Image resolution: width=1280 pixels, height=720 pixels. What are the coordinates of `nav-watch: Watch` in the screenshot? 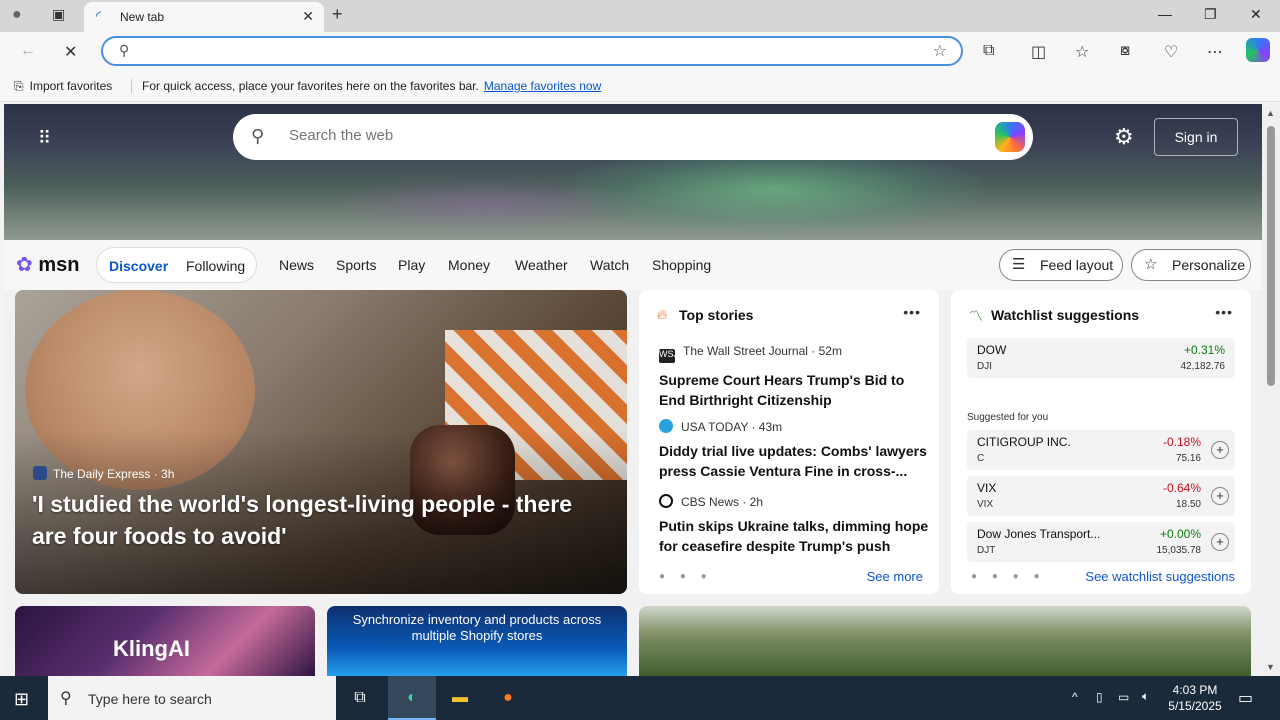 It's located at (609, 265).